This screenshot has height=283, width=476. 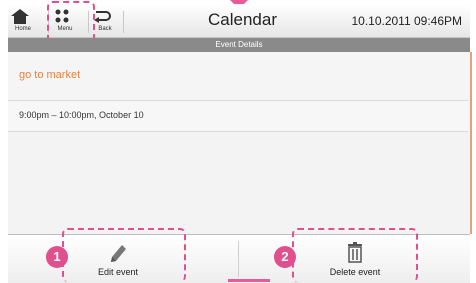 What do you see at coordinates (105, 29) in the screenshot?
I see `back-label: Back` at bounding box center [105, 29].